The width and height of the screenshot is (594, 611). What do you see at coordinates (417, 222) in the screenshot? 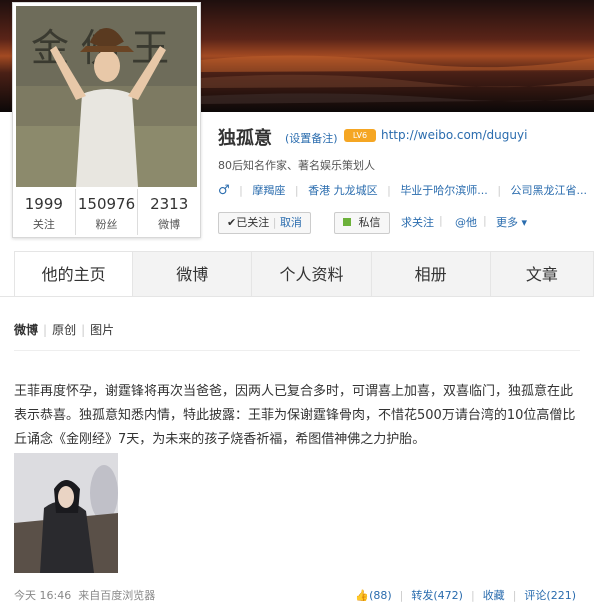
I see `seek-follow-link: 求关注` at bounding box center [417, 222].